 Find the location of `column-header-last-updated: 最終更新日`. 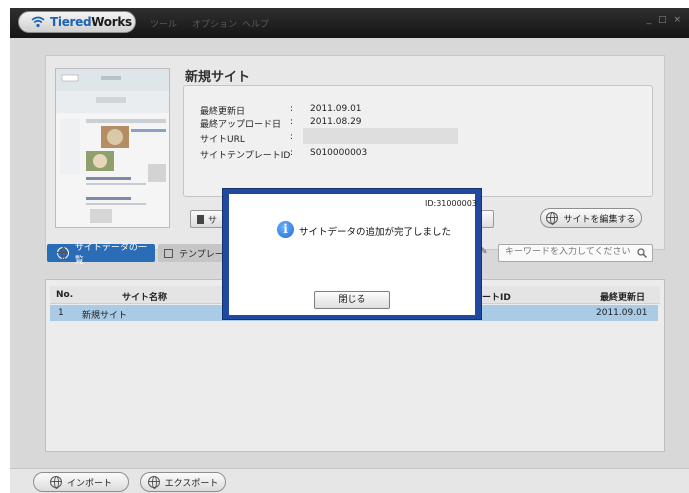

column-header-last-updated: 最終更新日 is located at coordinates (622, 296).